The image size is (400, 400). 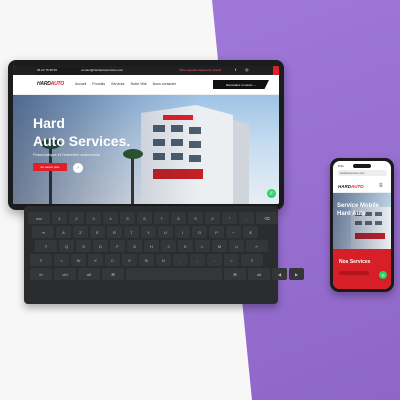 I want to click on key: V, so click(x=129, y=260).